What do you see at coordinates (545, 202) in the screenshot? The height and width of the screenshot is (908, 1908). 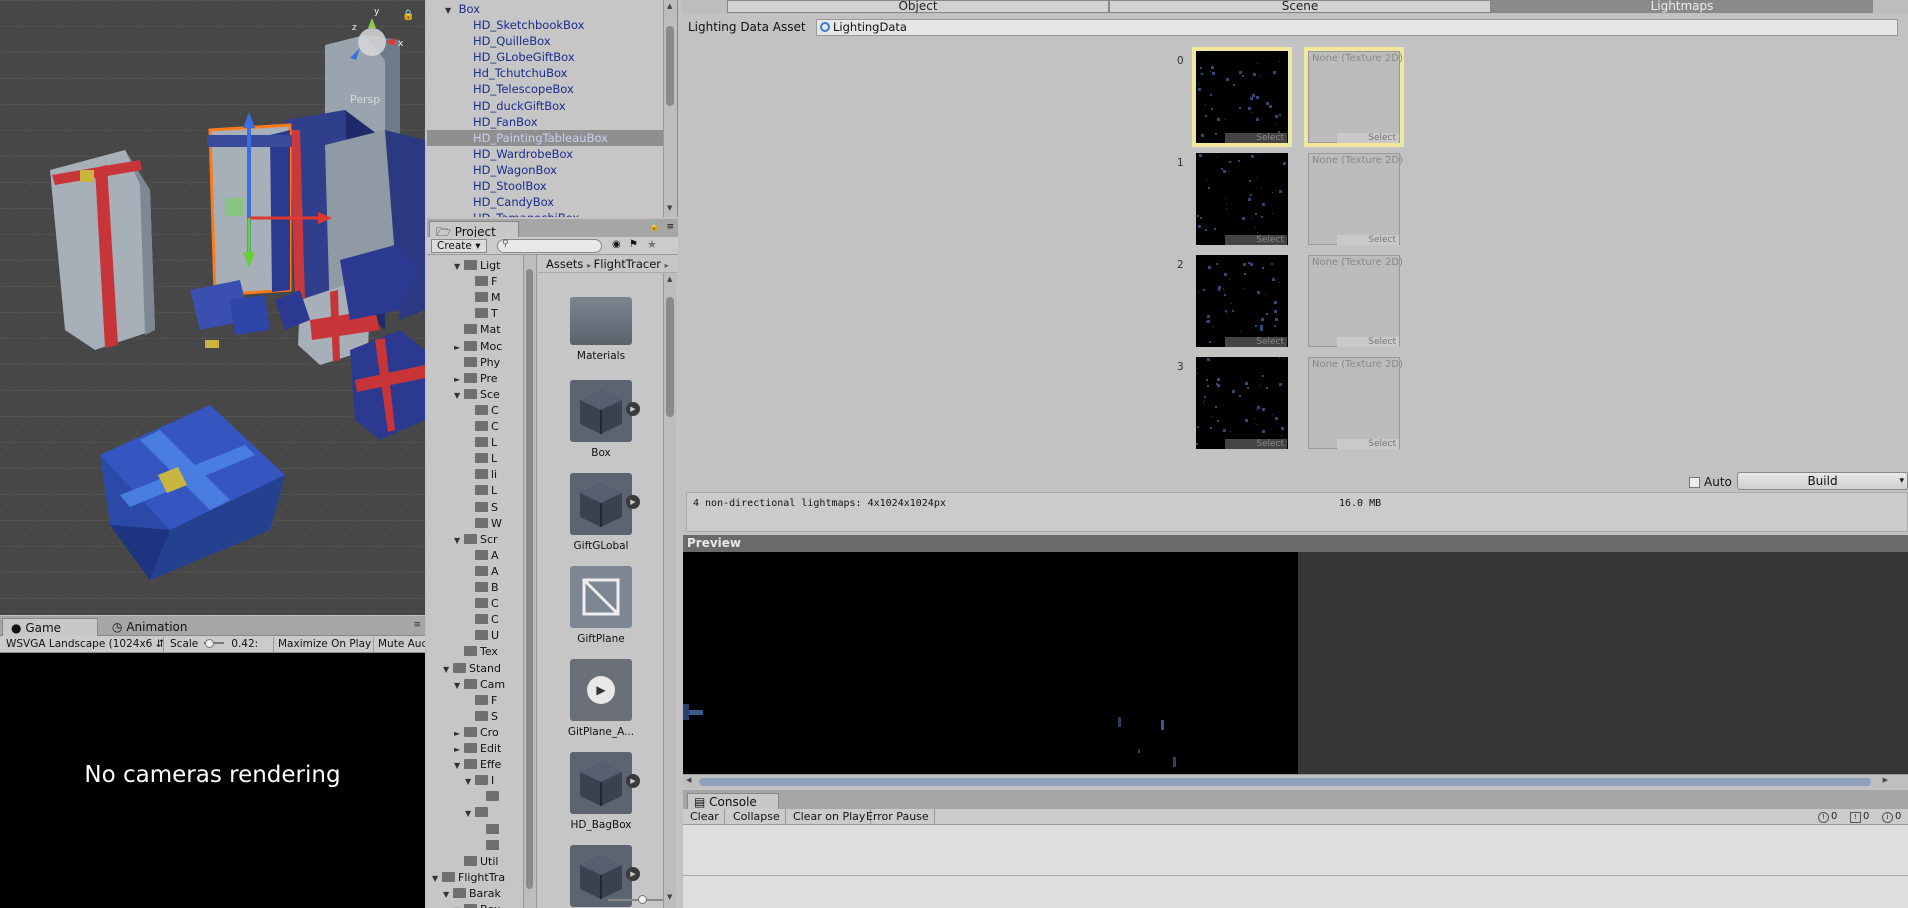 I see `hierarchy-item: HD_CandyBox` at bounding box center [545, 202].